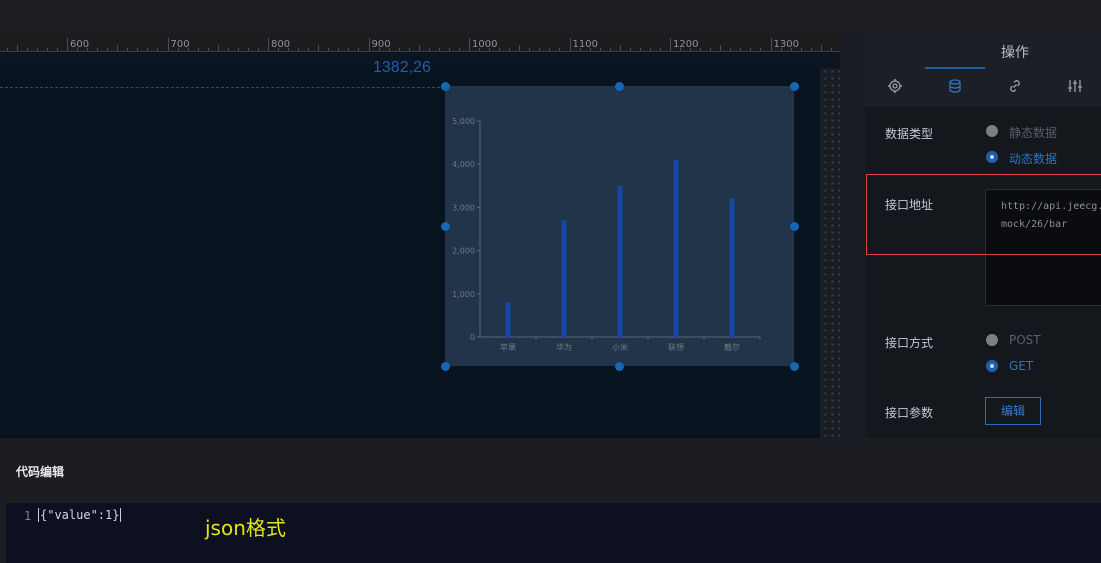 Image resolution: width=1101 pixels, height=563 pixels. I want to click on code-line: {"value":1}, so click(80, 515).